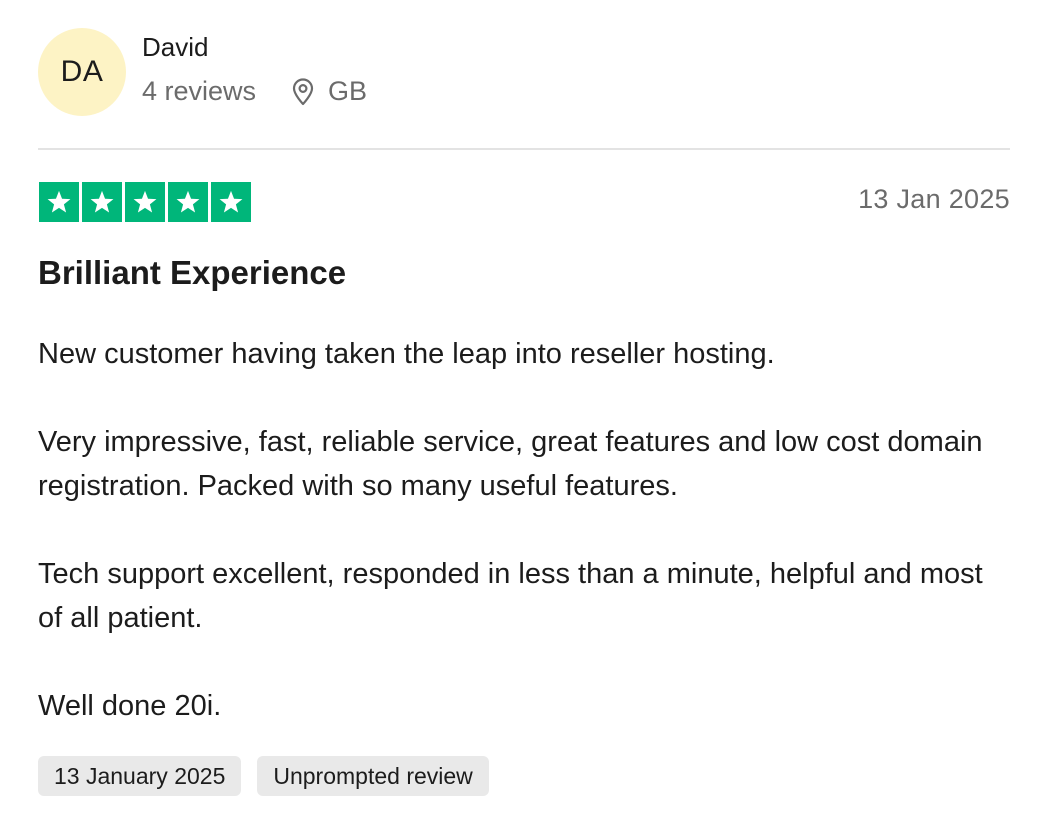 The height and width of the screenshot is (822, 1048). What do you see at coordinates (348, 91) in the screenshot?
I see `reviewer-country: GB` at bounding box center [348, 91].